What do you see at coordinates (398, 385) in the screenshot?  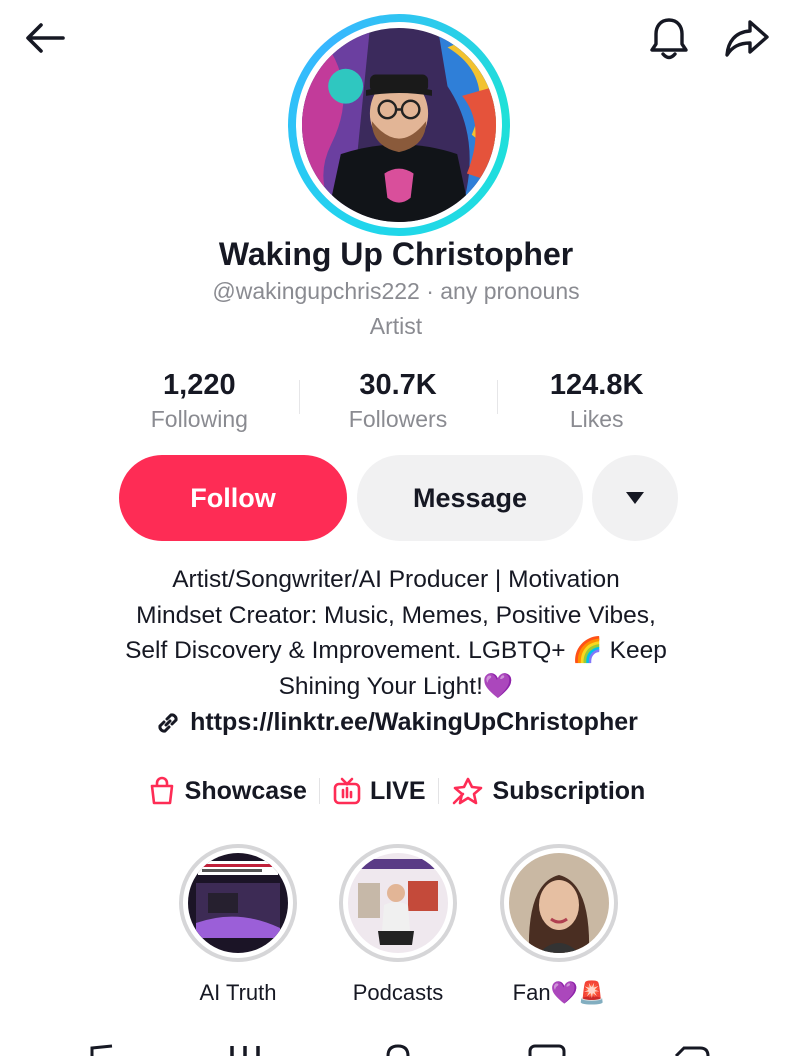 I see `stat-value: 30.7K` at bounding box center [398, 385].